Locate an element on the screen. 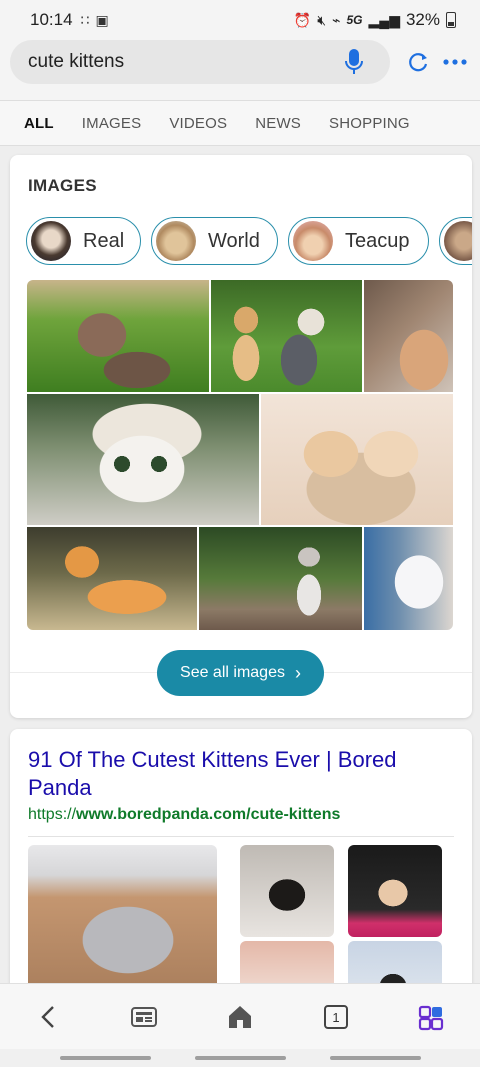 The width and height of the screenshot is (480, 1067). battery-icon is located at coordinates (451, 20).